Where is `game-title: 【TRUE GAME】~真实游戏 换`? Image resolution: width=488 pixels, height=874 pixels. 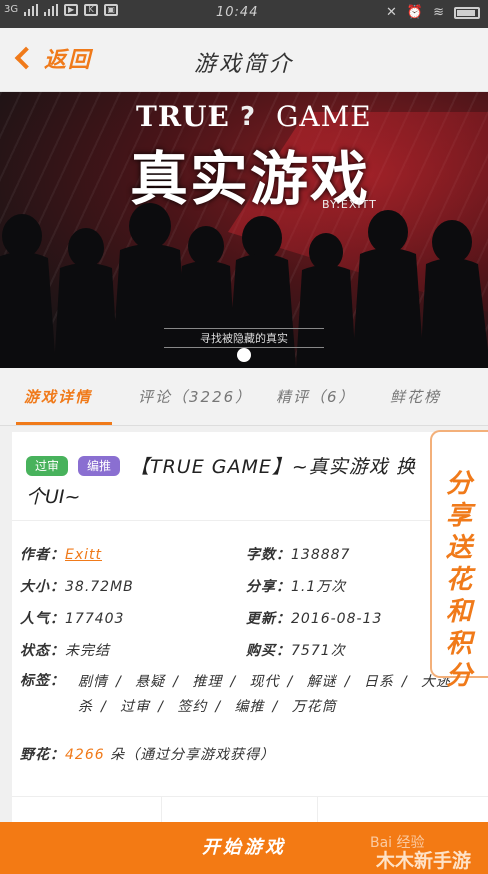 game-title: 【TRUE GAME】~真实游戏 换 is located at coordinates (273, 467).